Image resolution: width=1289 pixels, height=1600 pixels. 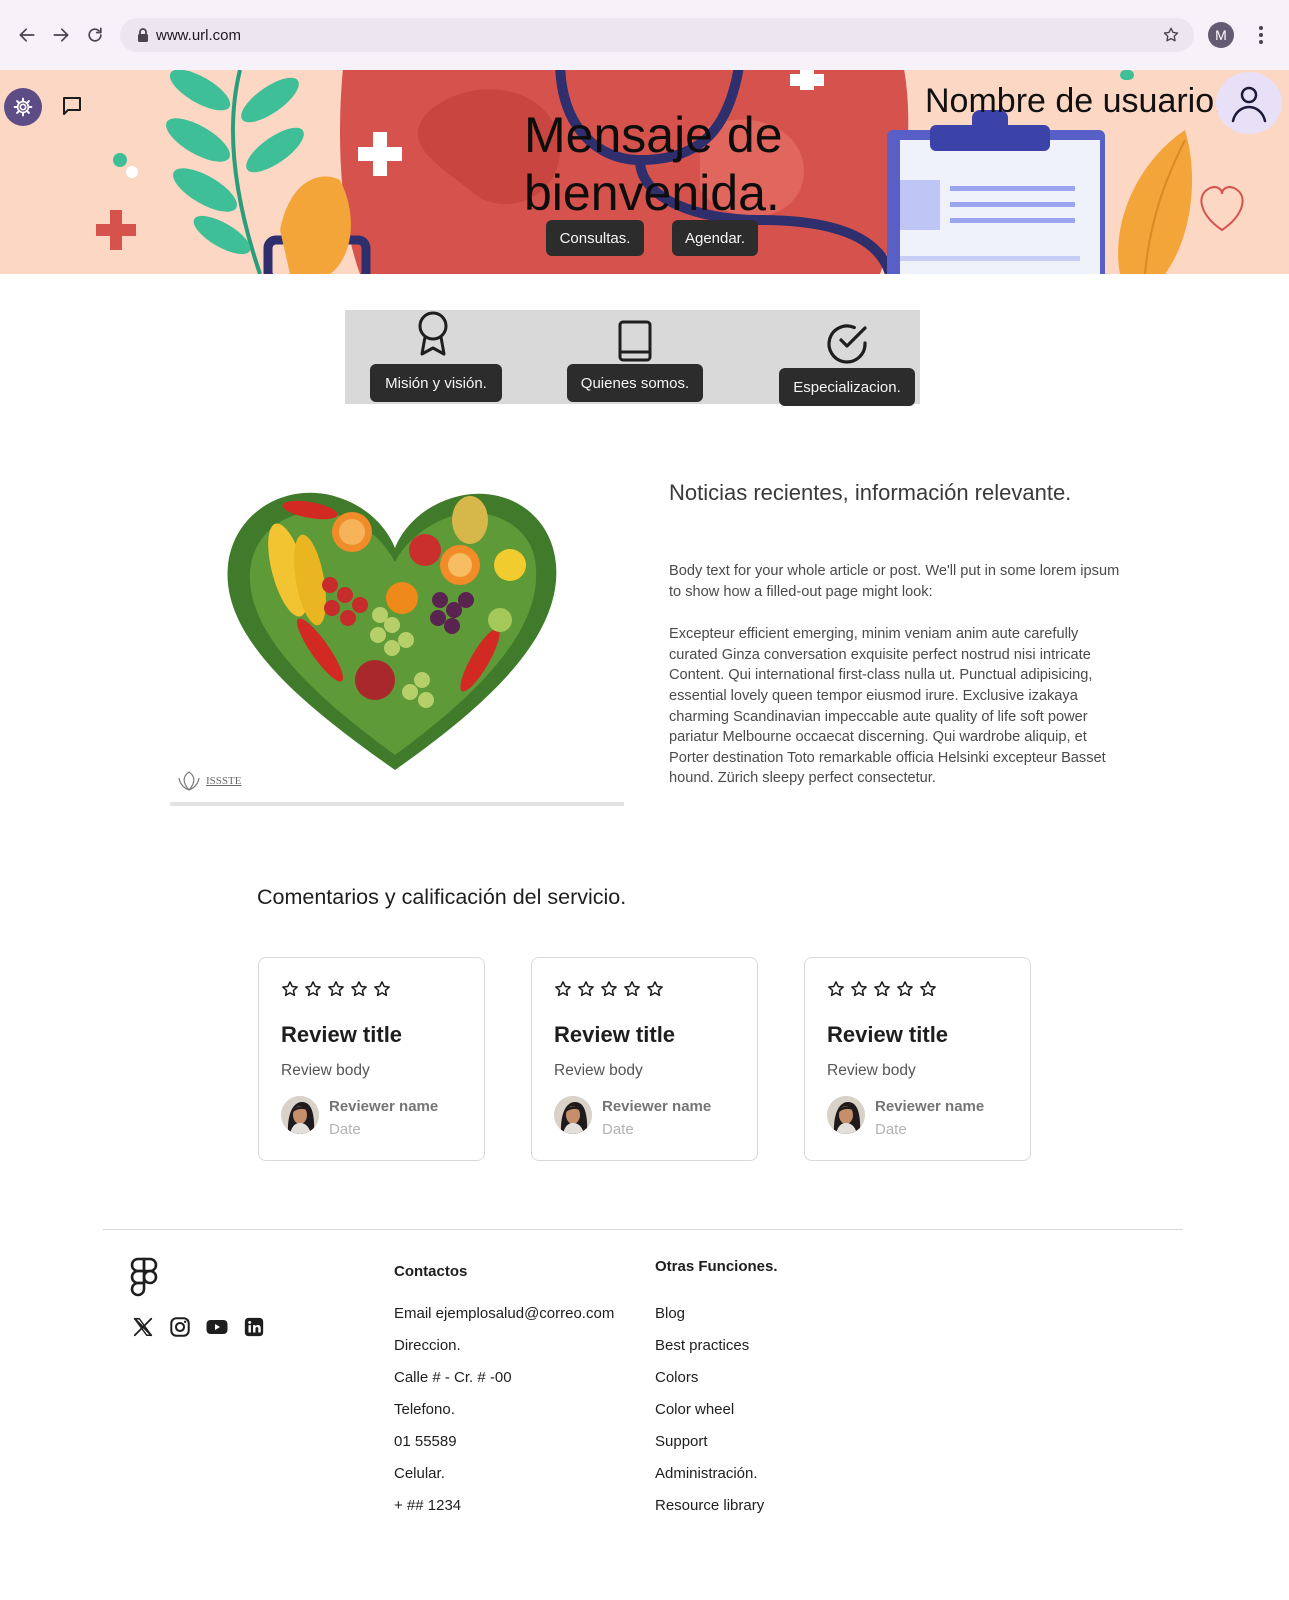 I want to click on reload-icon, so click(x=95, y=34).